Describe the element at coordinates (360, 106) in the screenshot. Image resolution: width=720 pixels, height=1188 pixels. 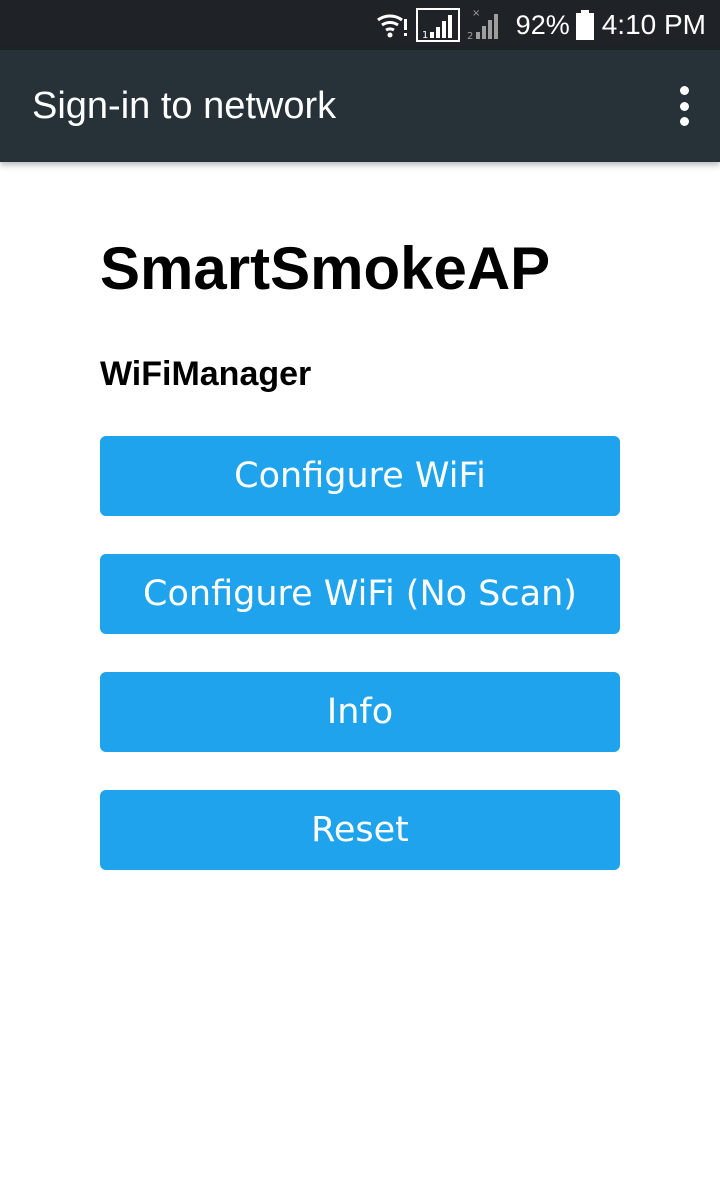
I see `app-bar: Sign-in to network` at that location.